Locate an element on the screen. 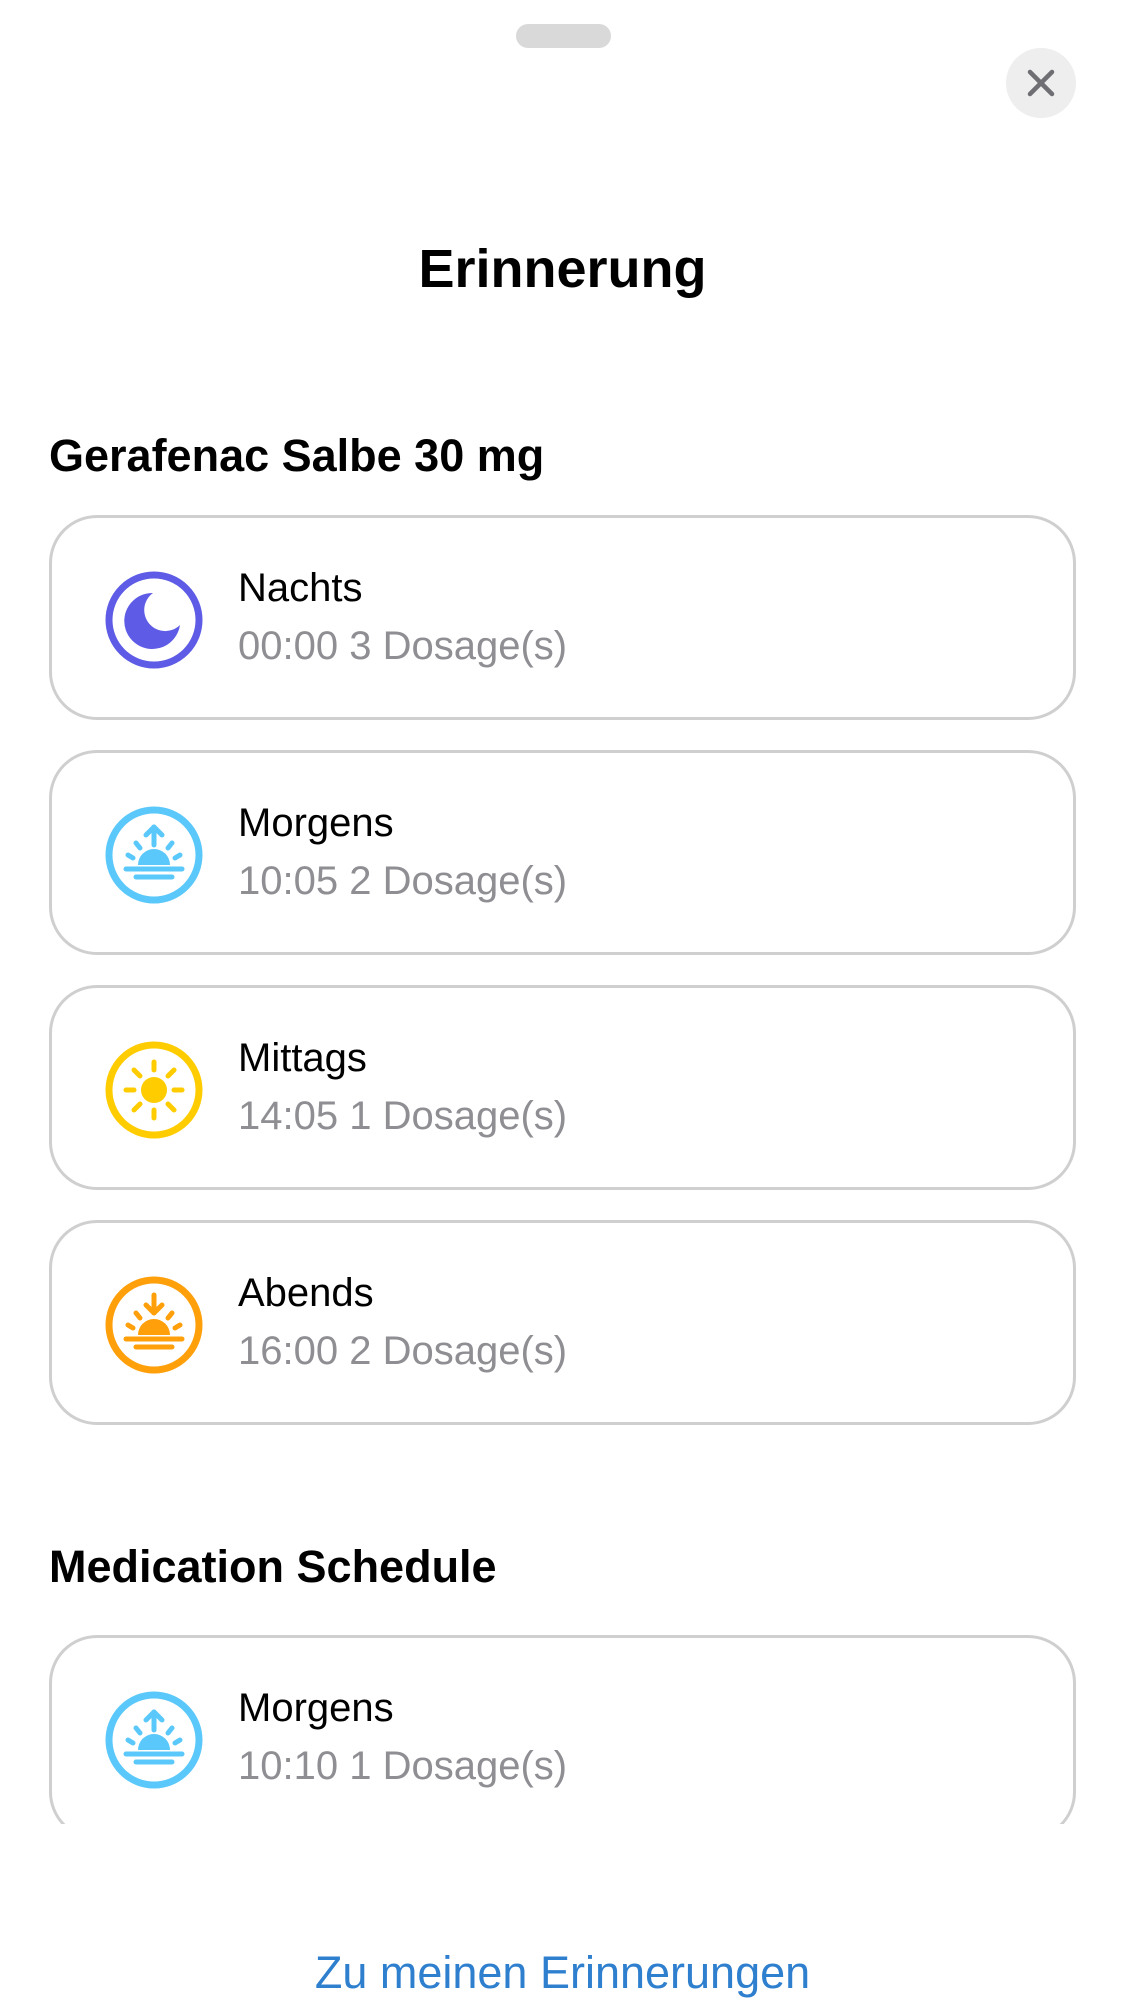 This screenshot has width=1125, height=2001. page-title: Erinnerung is located at coordinates (562, 269).